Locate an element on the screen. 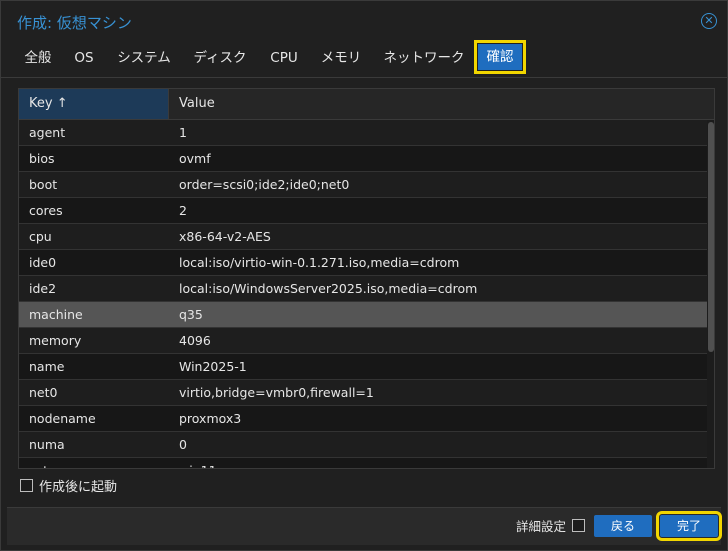 The height and width of the screenshot is (551, 728). table-row: cores 2 is located at coordinates (363, 211).